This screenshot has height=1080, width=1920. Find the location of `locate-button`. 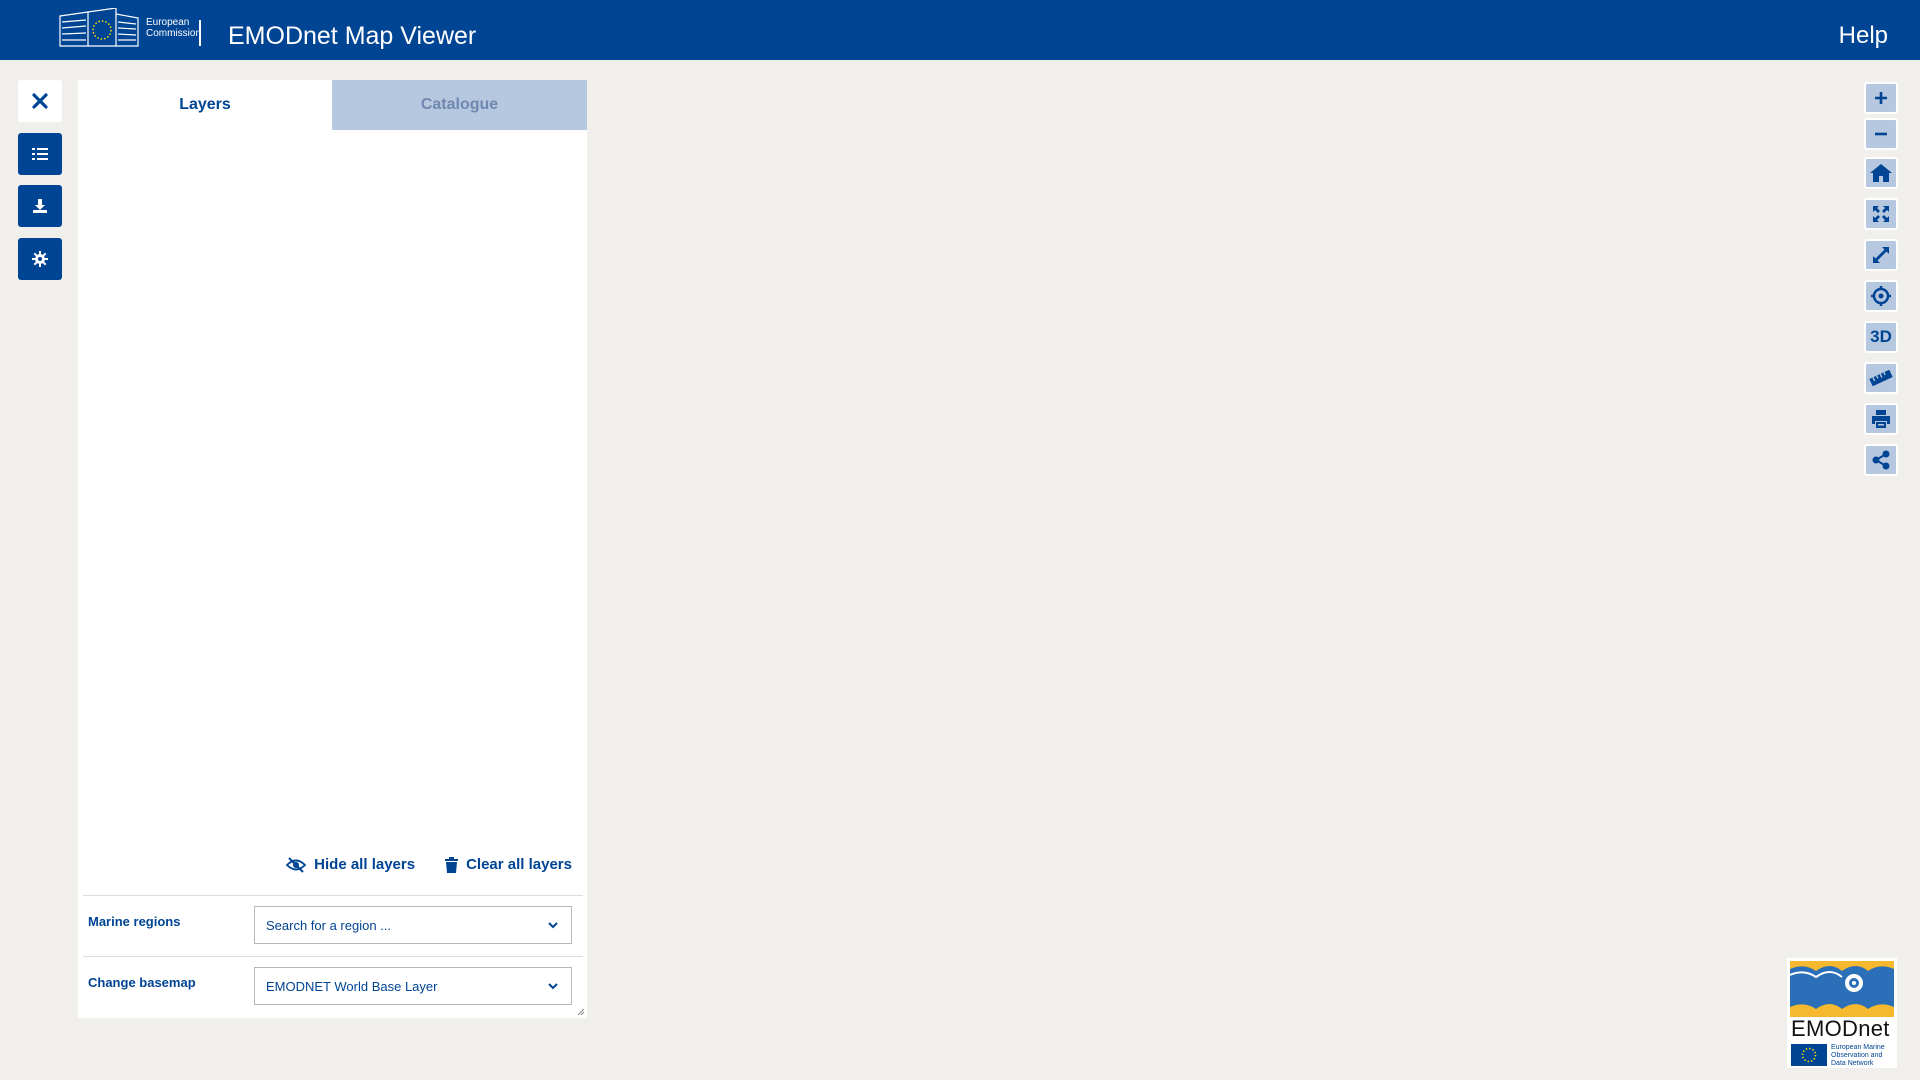

locate-button is located at coordinates (1881, 296).